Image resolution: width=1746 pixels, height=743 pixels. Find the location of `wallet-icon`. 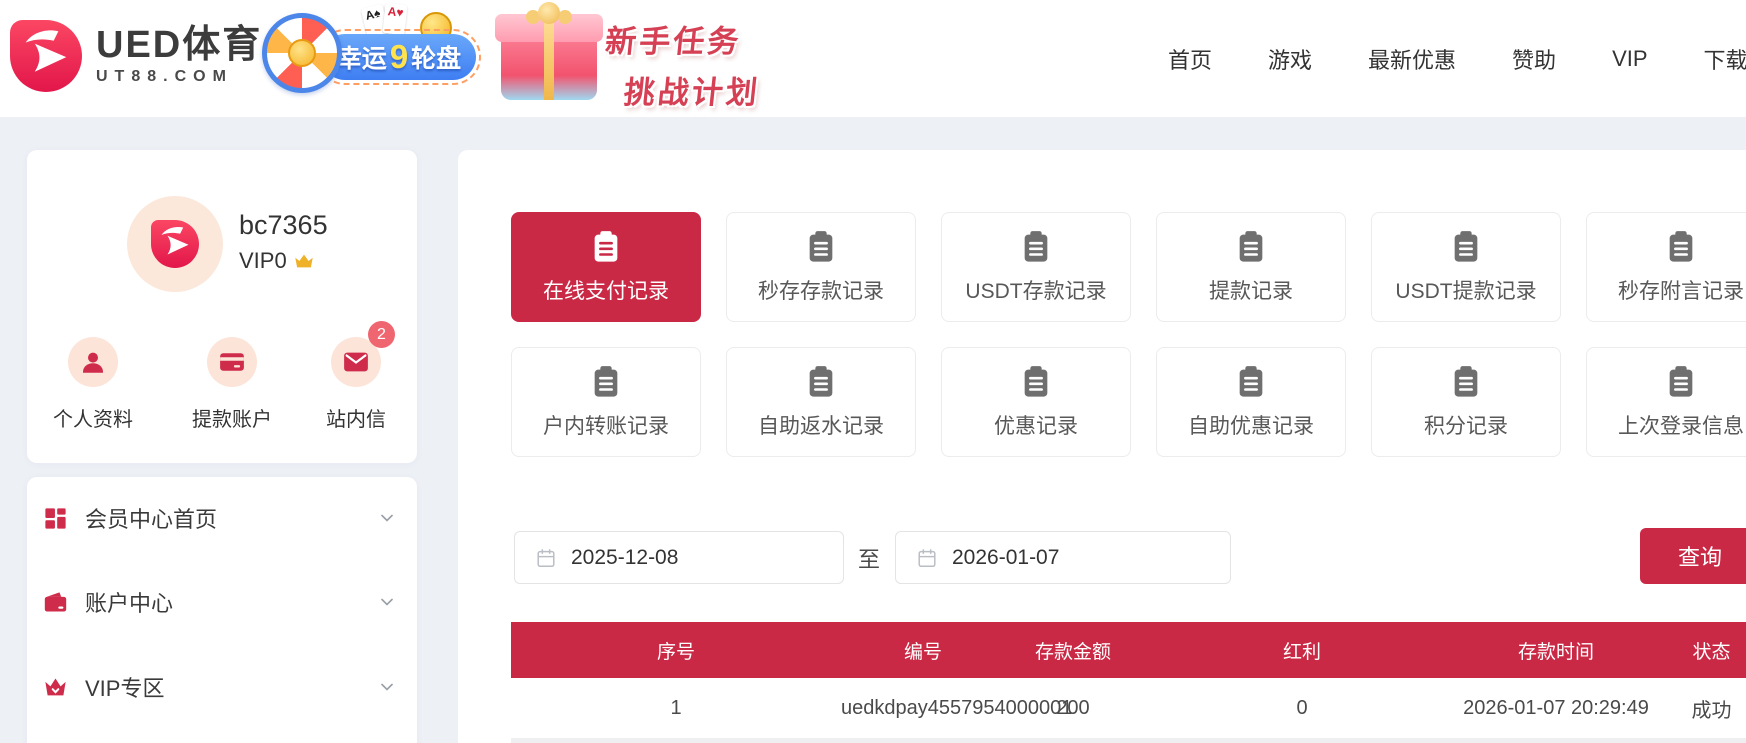

wallet-icon is located at coordinates (55, 601).